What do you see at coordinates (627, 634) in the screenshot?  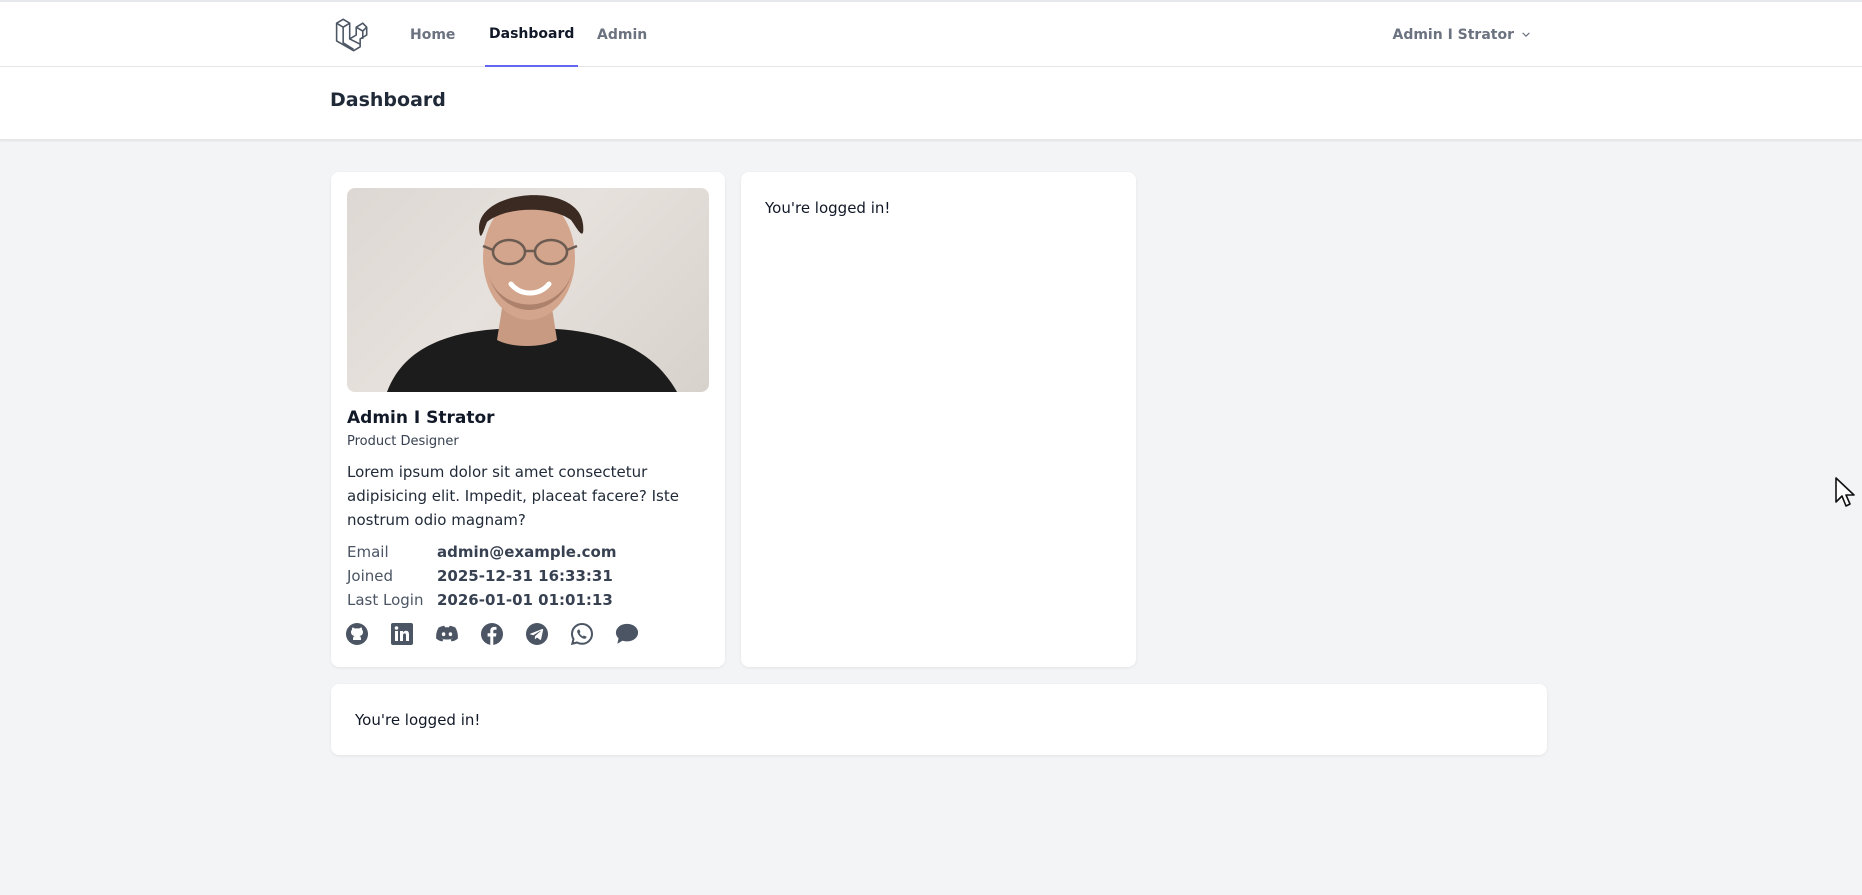 I see `chat-icon` at bounding box center [627, 634].